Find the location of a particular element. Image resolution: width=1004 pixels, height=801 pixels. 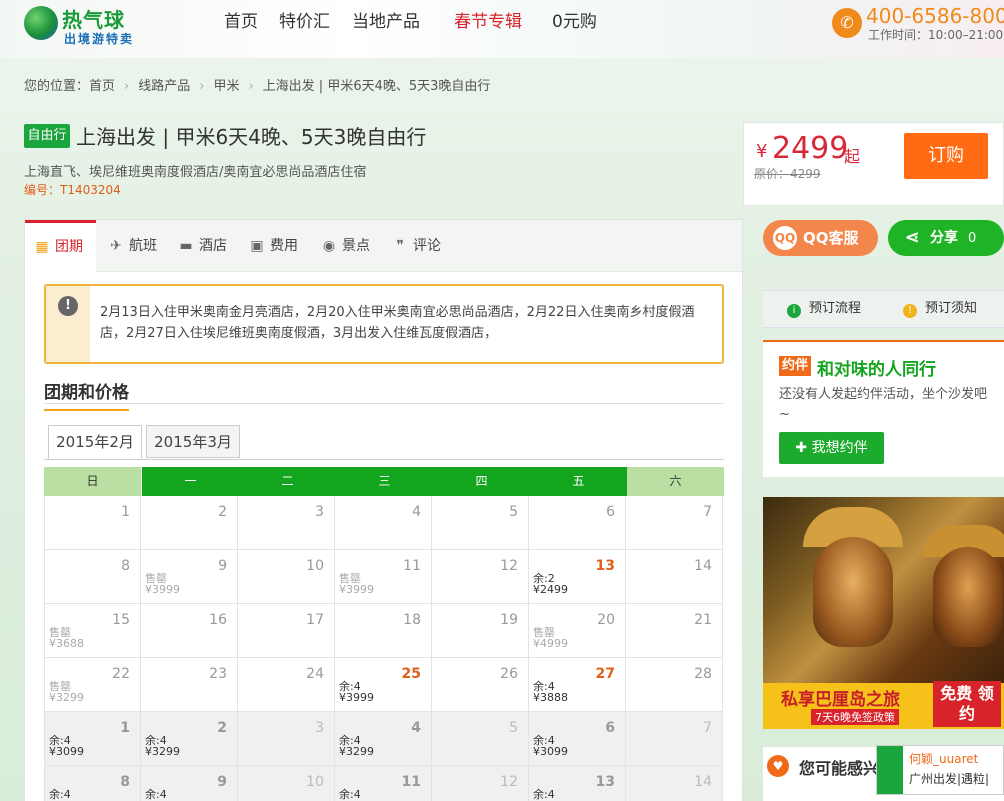

breadcrumb: 您的位置：首页 › 线路产品 › 甲米 › 上海出发 | 甲米6天4晚、5天3晚自由行 is located at coordinates (257, 84).